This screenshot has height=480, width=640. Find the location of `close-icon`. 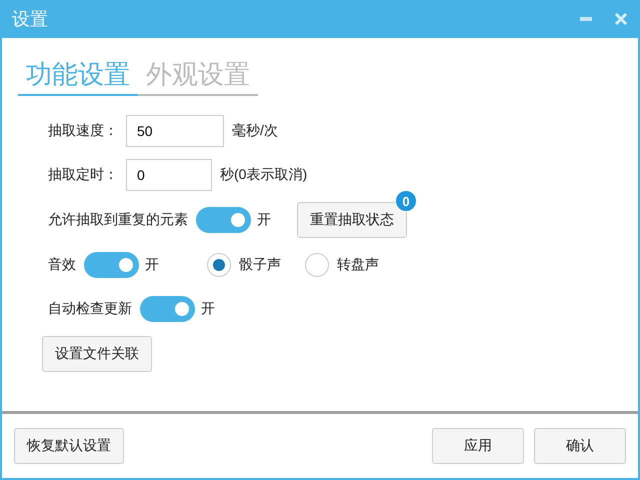

close-icon is located at coordinates (621, 19).